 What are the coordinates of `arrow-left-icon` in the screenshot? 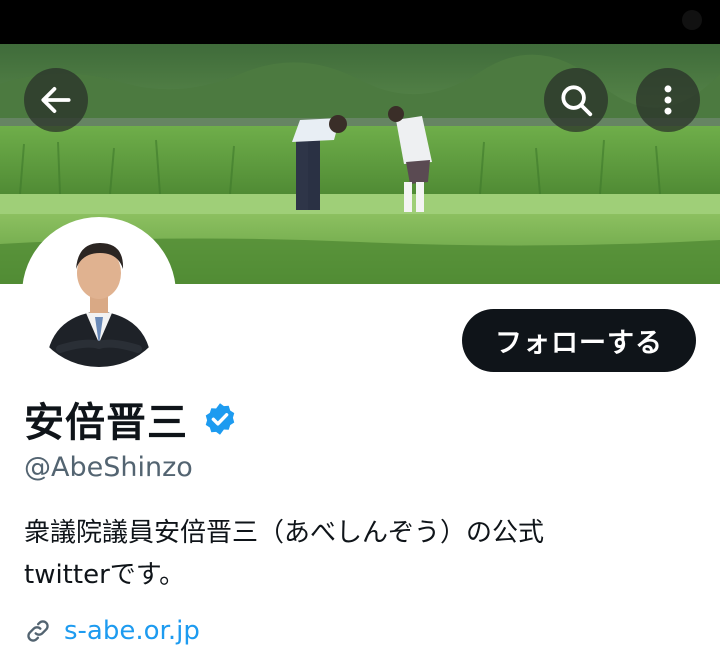 It's located at (56, 100).